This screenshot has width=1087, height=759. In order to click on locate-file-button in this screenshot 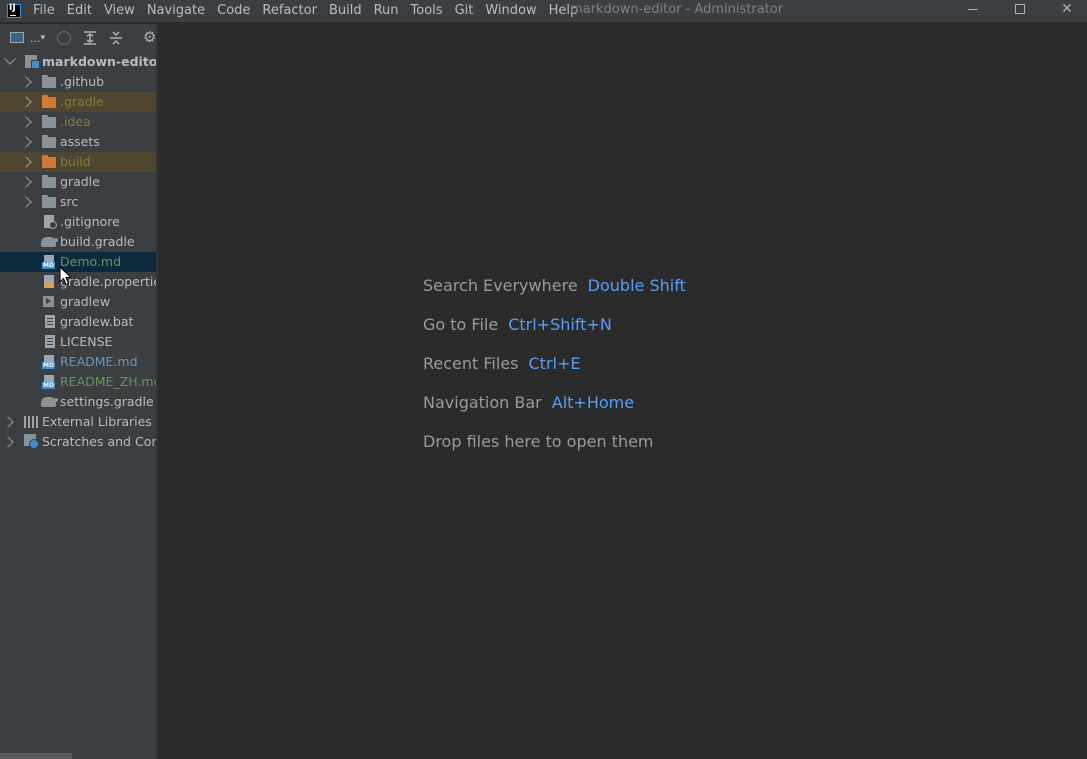, I will do `click(66, 38)`.